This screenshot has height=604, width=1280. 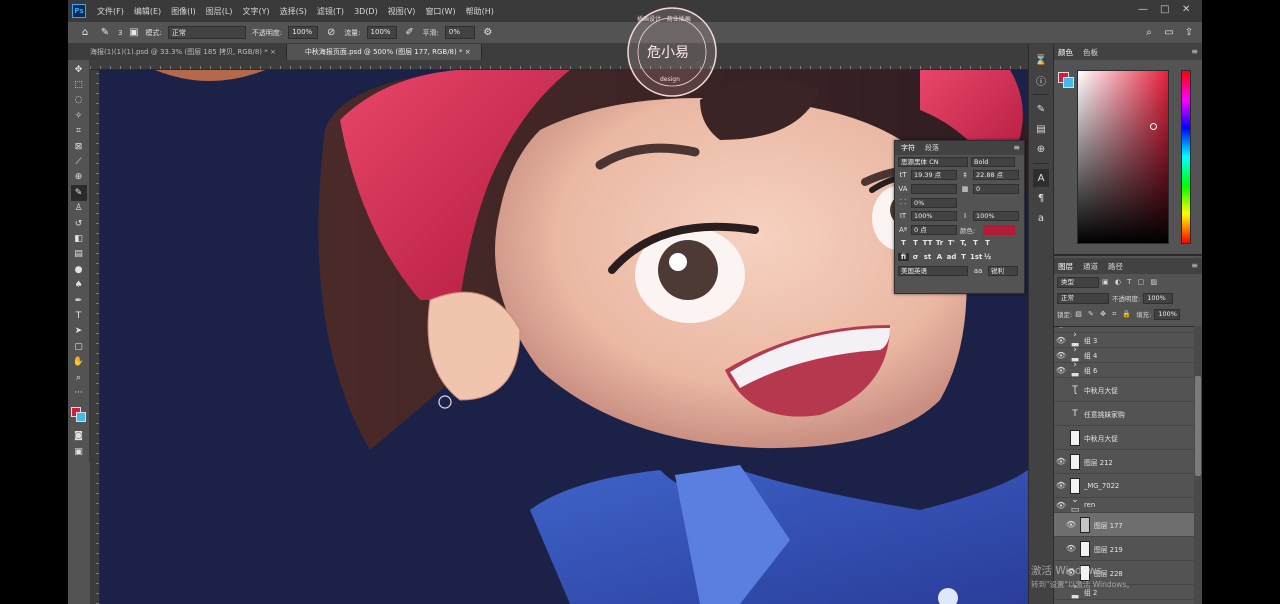 What do you see at coordinates (1124, 549) in the screenshot?
I see `layer-row-219: 👁 图层 219` at bounding box center [1124, 549].